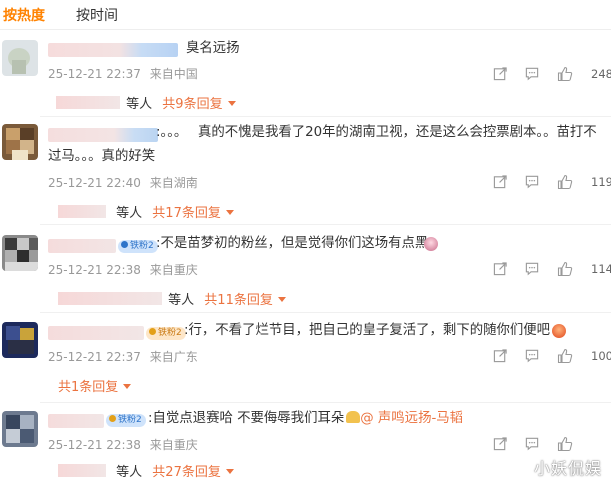 This screenshot has height=485, width=611. Describe the element at coordinates (213, 48) in the screenshot. I see `comment-text: 臭名远扬` at that location.